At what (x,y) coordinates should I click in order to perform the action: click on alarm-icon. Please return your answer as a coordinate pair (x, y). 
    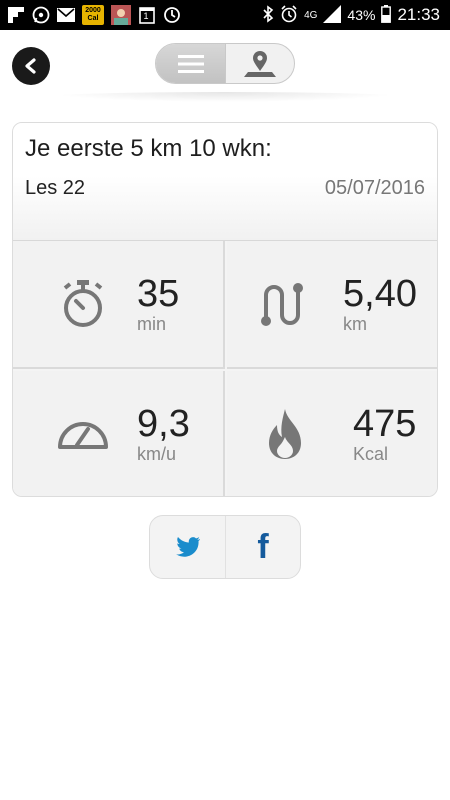
    Looking at the image, I should click on (289, 15).